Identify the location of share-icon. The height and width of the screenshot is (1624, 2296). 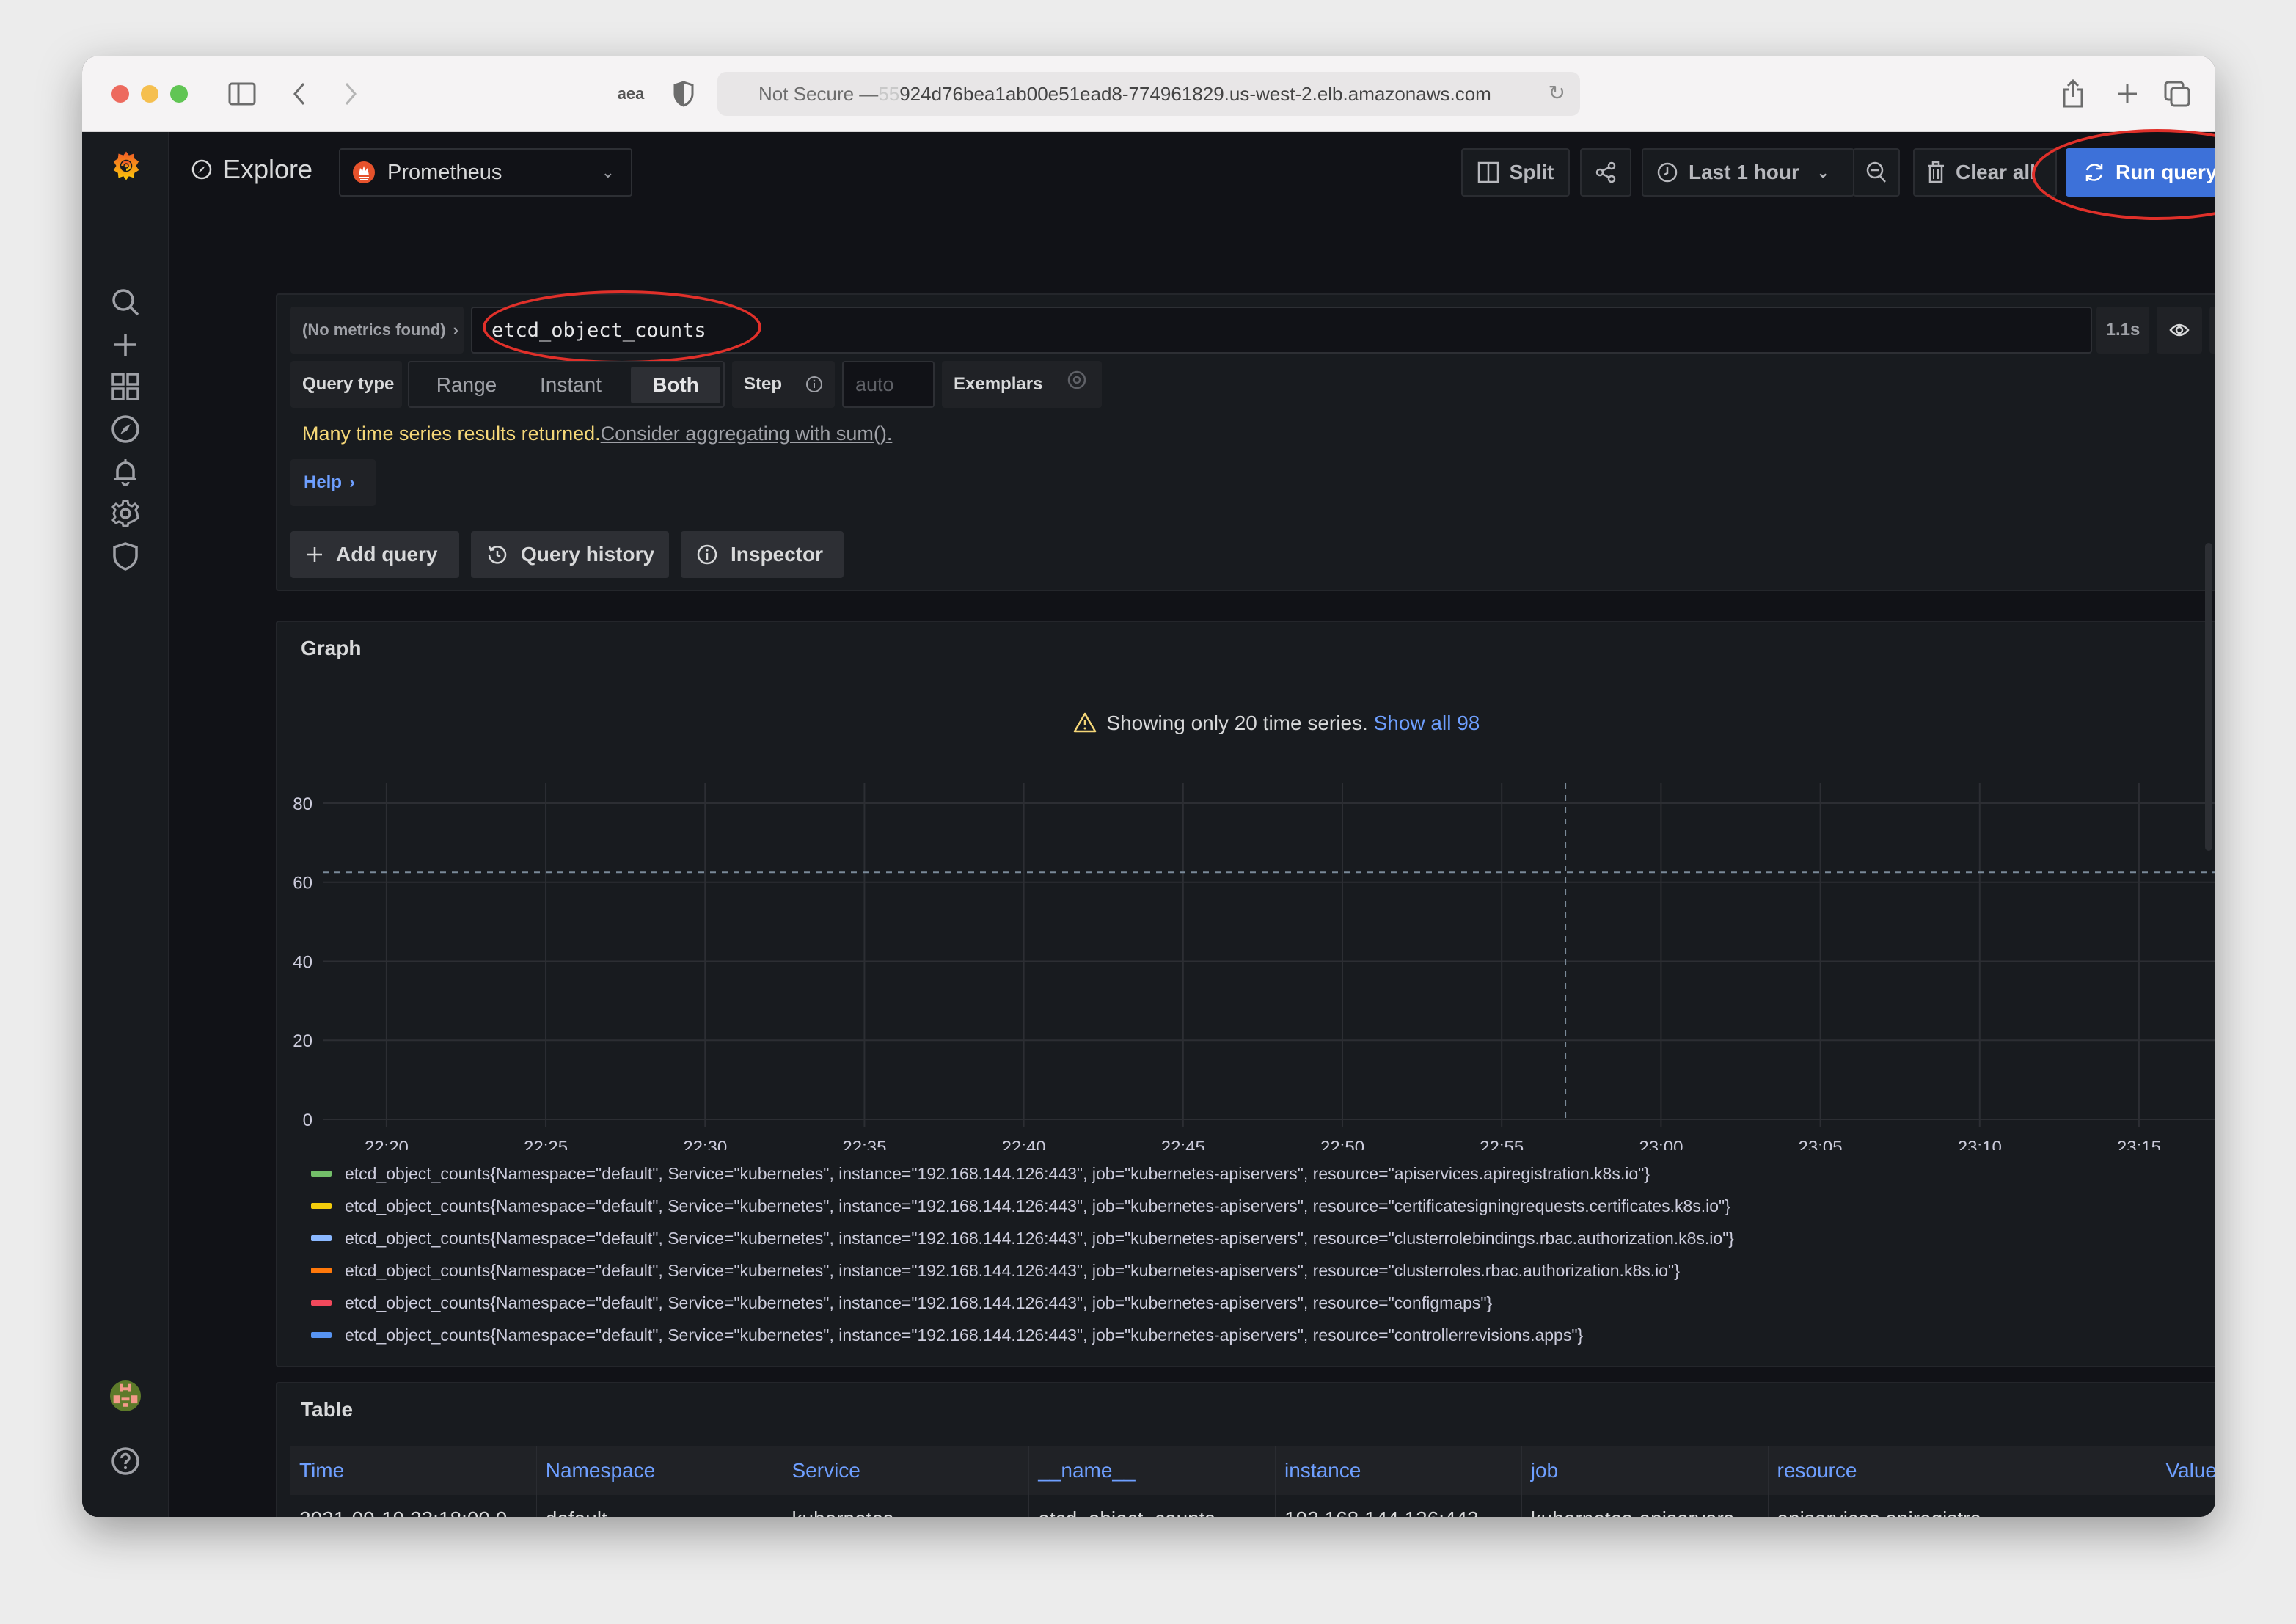
(2073, 94).